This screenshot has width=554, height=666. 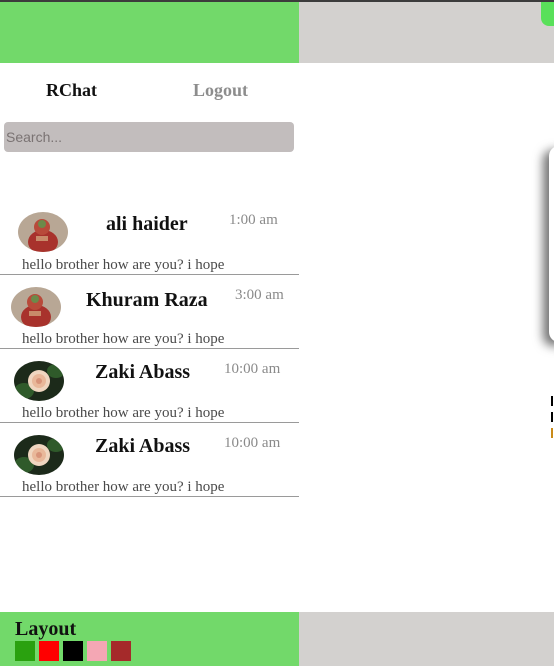 What do you see at coordinates (149, 137) in the screenshot?
I see `search-input` at bounding box center [149, 137].